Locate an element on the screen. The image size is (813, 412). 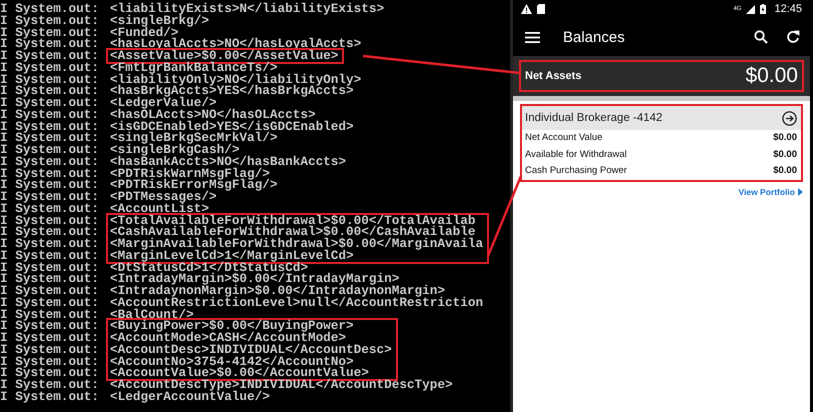
sd-card-icon is located at coordinates (541, 9).